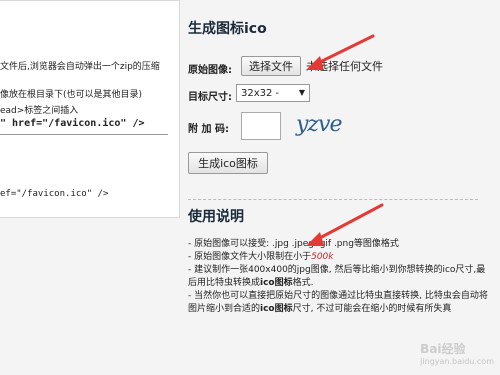 Image resolution: width=500 pixels, height=375 pixels. What do you see at coordinates (271, 66) in the screenshot?
I see `choose-file-button: 选择文件` at bounding box center [271, 66].